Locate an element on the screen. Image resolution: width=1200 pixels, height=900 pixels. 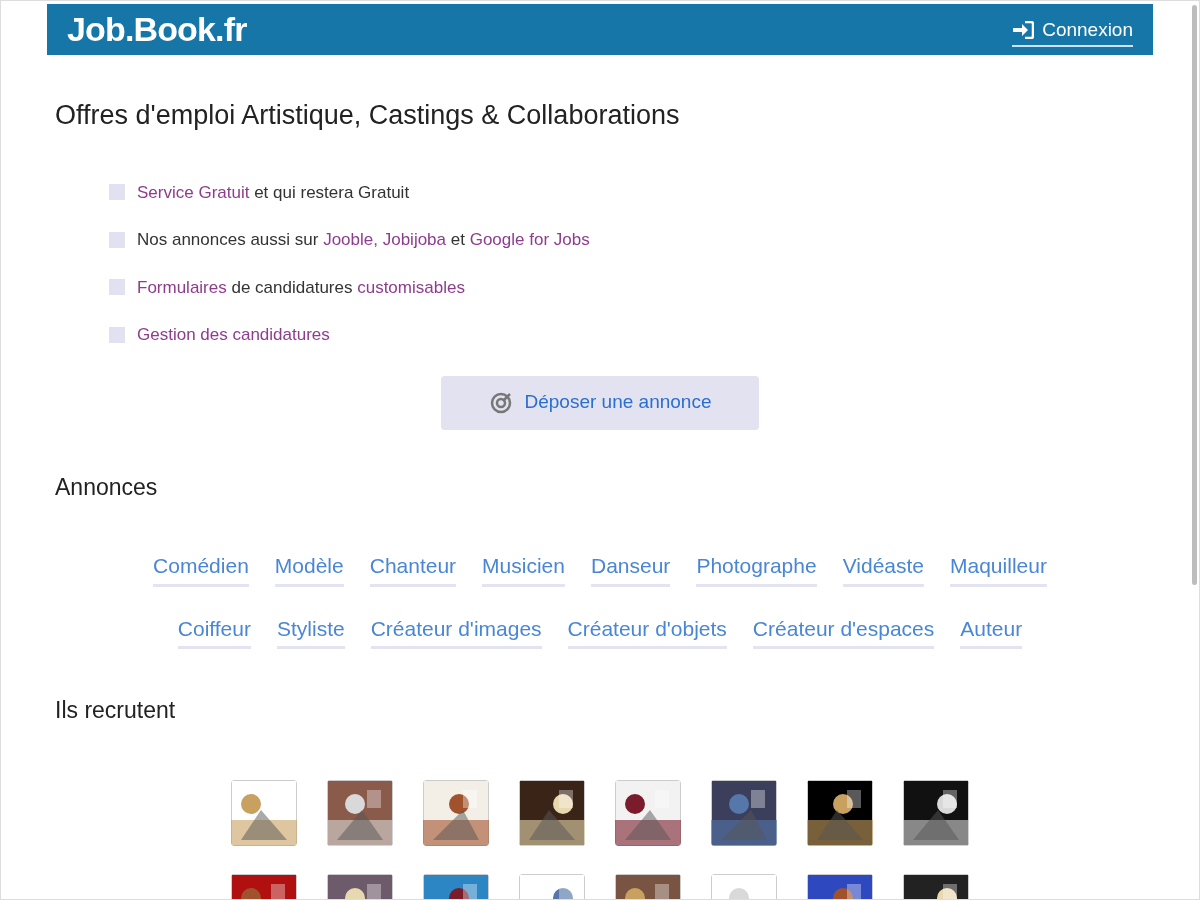
category-link: Danseur is located at coordinates (631, 568).